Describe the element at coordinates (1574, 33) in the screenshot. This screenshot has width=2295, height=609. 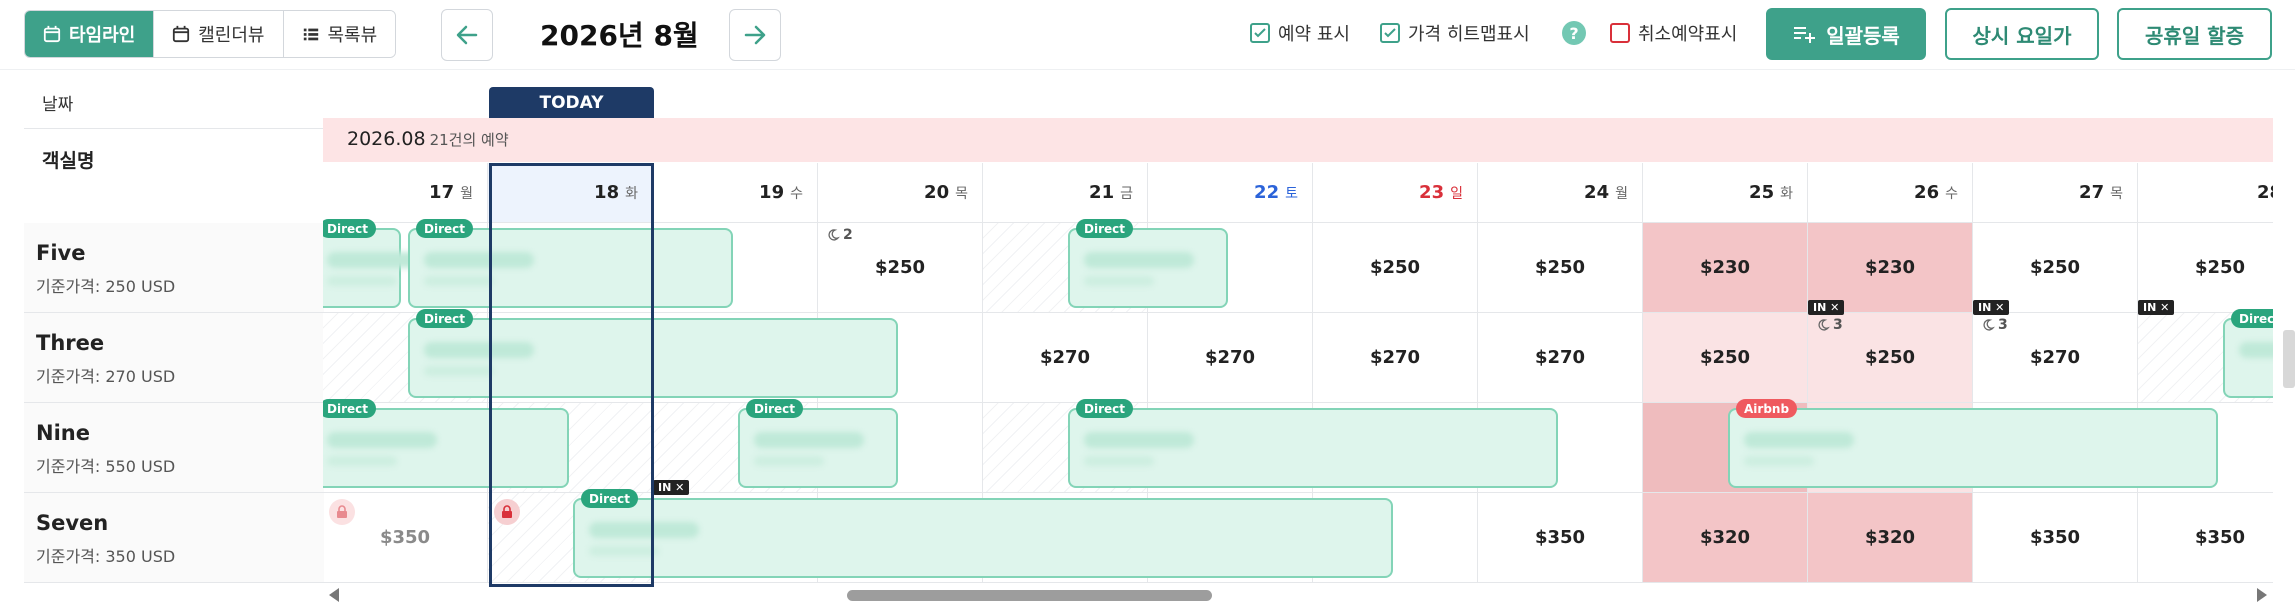
I see `help-icon: ?` at that location.